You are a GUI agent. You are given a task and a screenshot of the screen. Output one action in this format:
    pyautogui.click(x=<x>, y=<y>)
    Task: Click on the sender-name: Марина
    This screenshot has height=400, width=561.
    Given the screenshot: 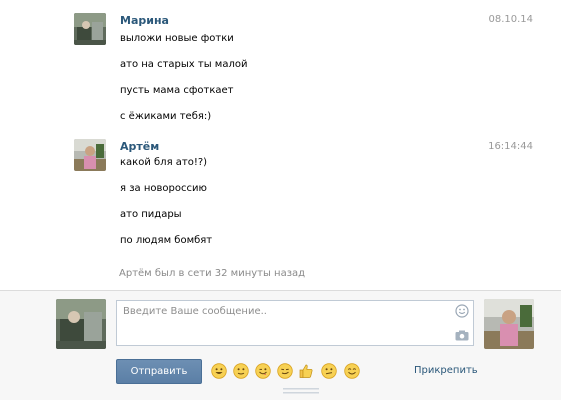 What is the action you would take?
    pyautogui.click(x=144, y=20)
    